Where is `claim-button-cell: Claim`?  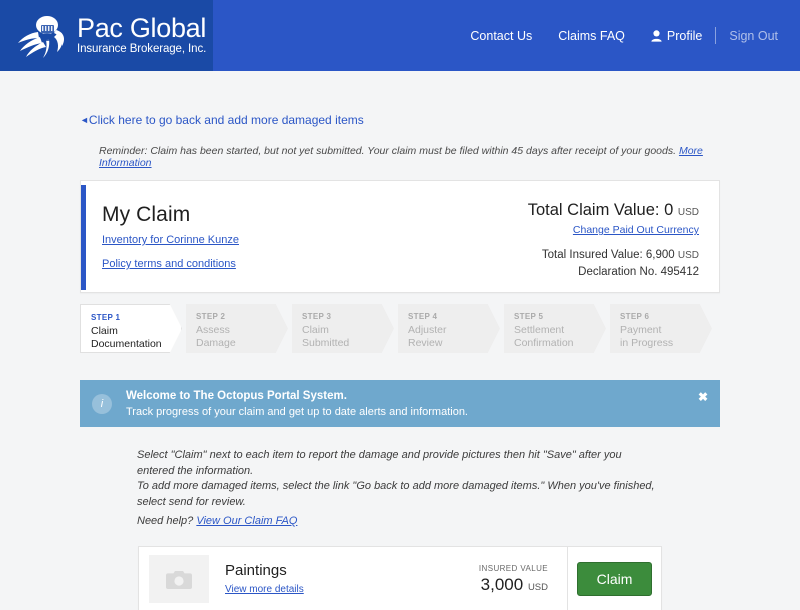
claim-button-cell: Claim is located at coordinates (614, 579).